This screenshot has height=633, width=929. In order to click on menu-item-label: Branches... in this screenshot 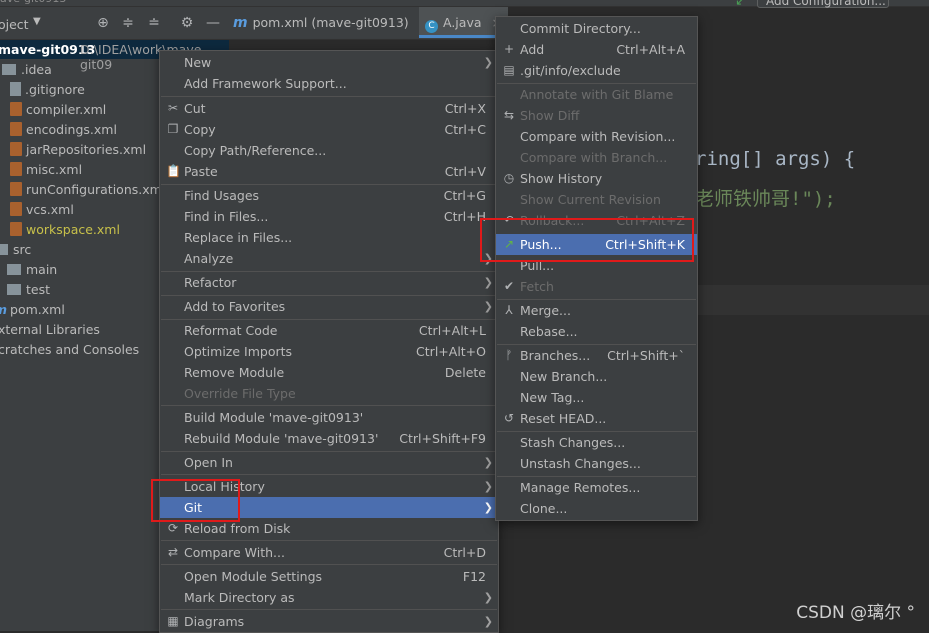, I will do `click(555, 355)`.